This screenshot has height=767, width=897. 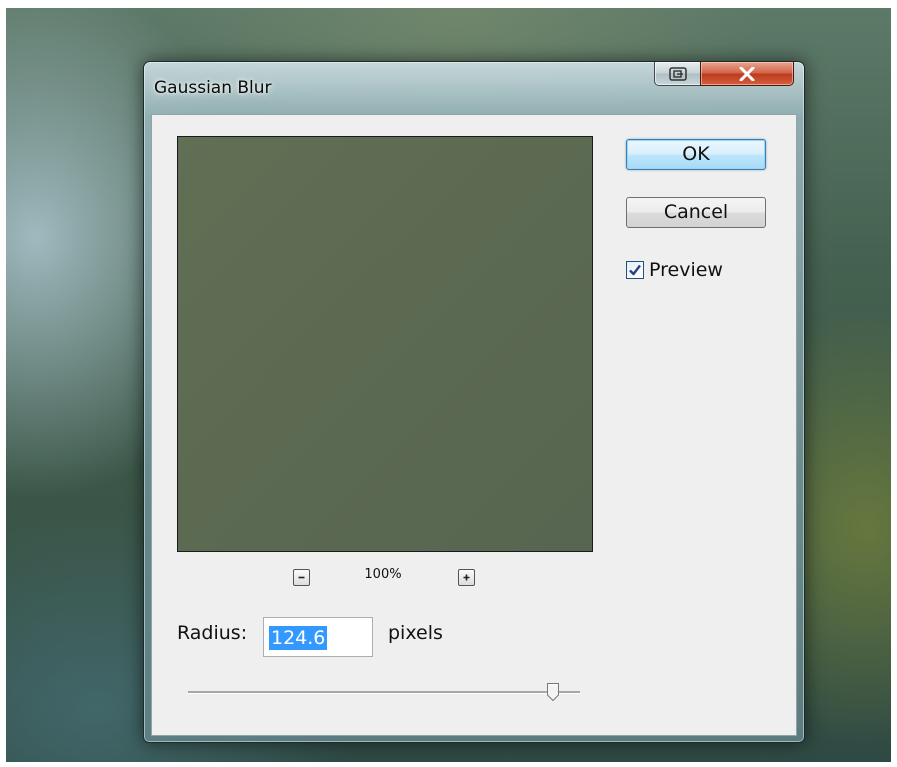 I want to click on dialog-title: Gaussian Blur, so click(x=213, y=88).